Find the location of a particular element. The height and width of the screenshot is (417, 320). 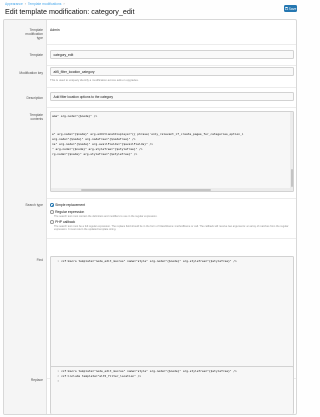

modification-type-label: Template modification type is located at coordinates (34, 34).